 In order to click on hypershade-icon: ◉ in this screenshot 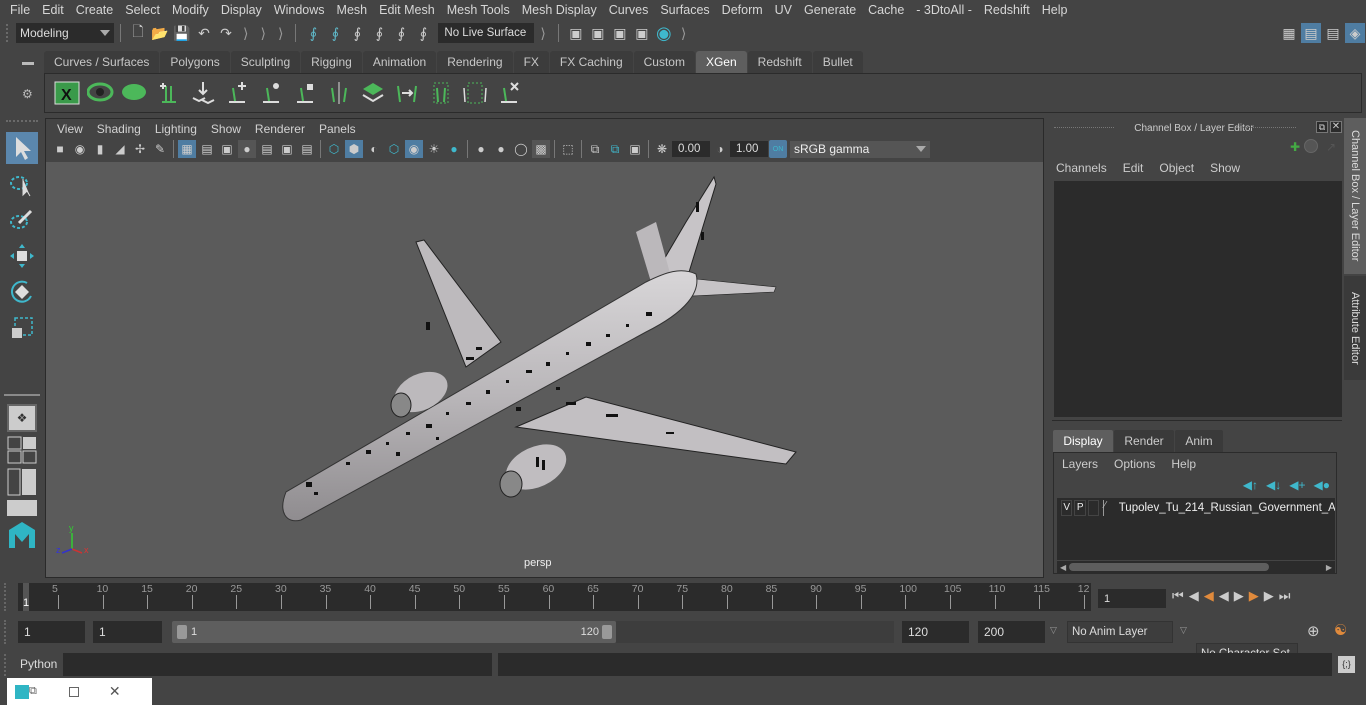, I will do `click(664, 33)`.